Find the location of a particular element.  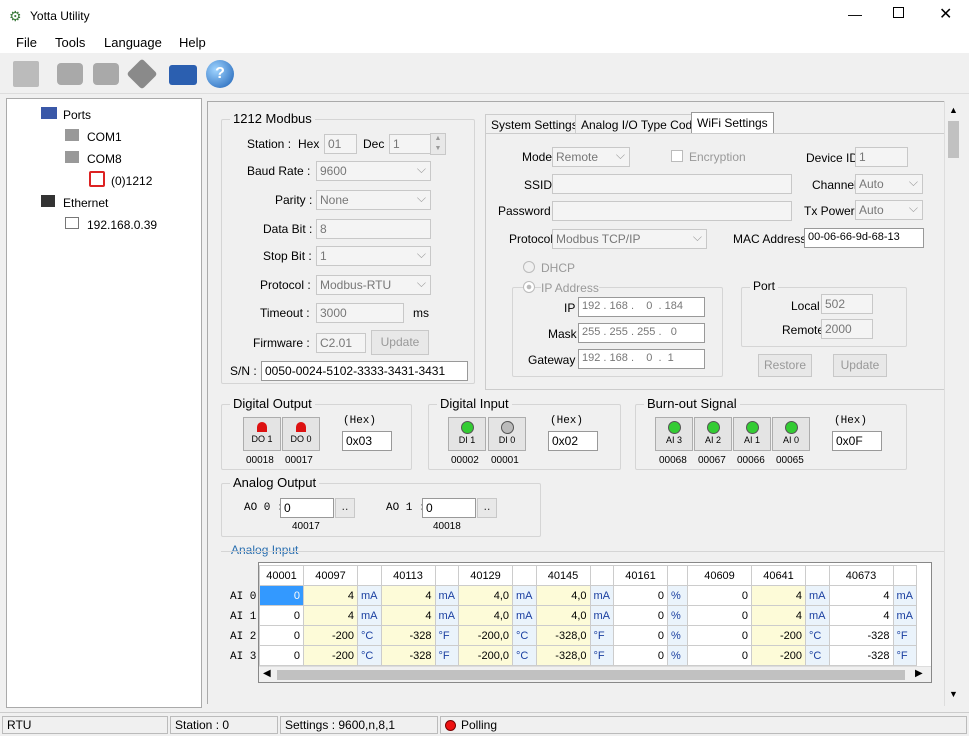

scroll-left-icon: ◀ is located at coordinates (267, 673).